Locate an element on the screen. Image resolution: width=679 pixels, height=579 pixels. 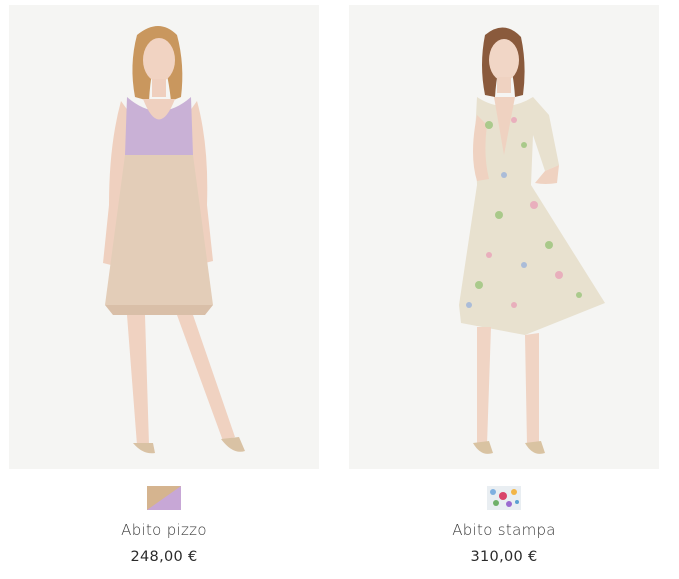
lilac-beige-color-swatch is located at coordinates (164, 498).